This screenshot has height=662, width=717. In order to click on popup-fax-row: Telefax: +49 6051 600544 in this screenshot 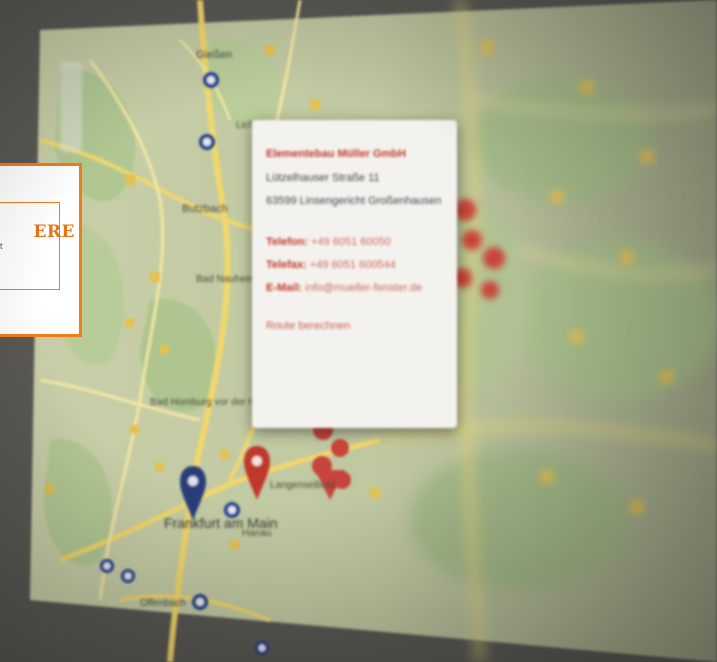, I will do `click(355, 265)`.